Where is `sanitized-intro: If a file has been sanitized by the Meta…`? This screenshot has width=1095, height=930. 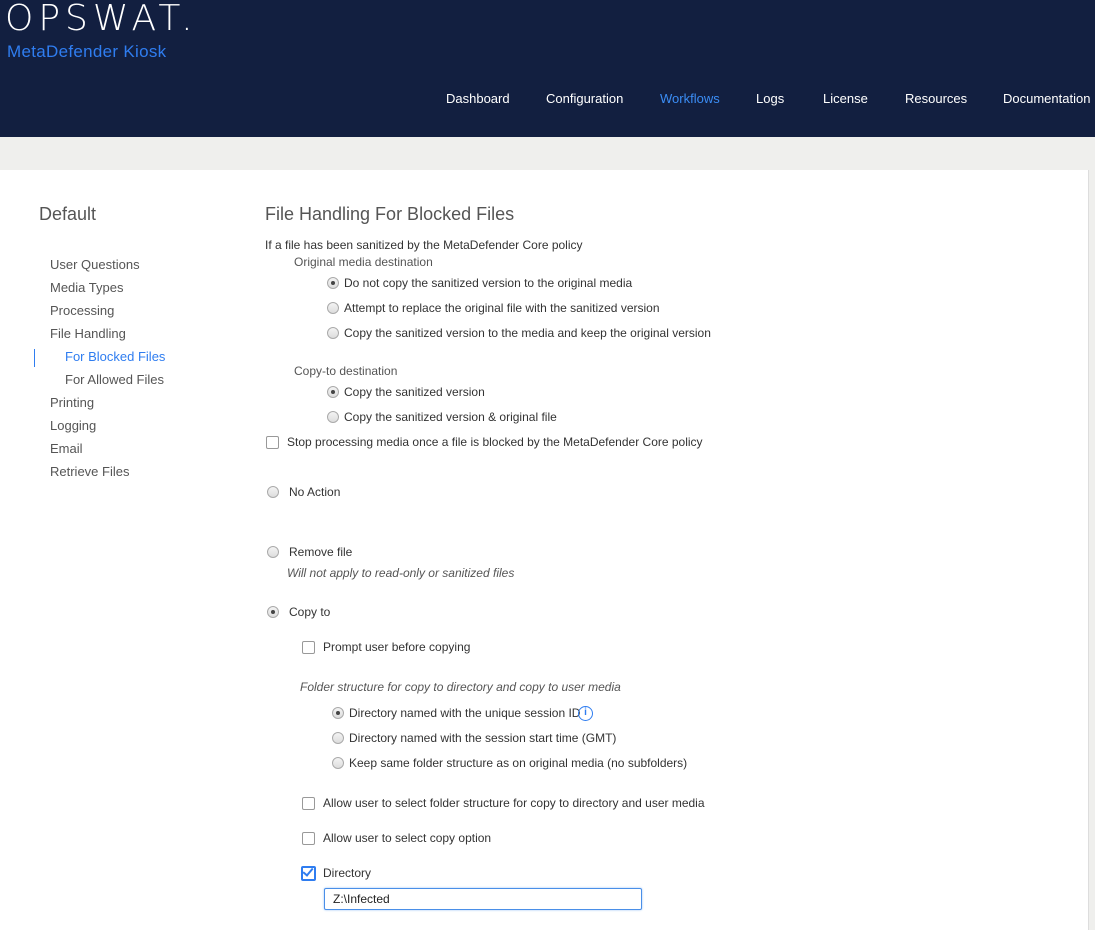
sanitized-intro: If a file has been sanitized by the Meta… is located at coordinates (424, 245).